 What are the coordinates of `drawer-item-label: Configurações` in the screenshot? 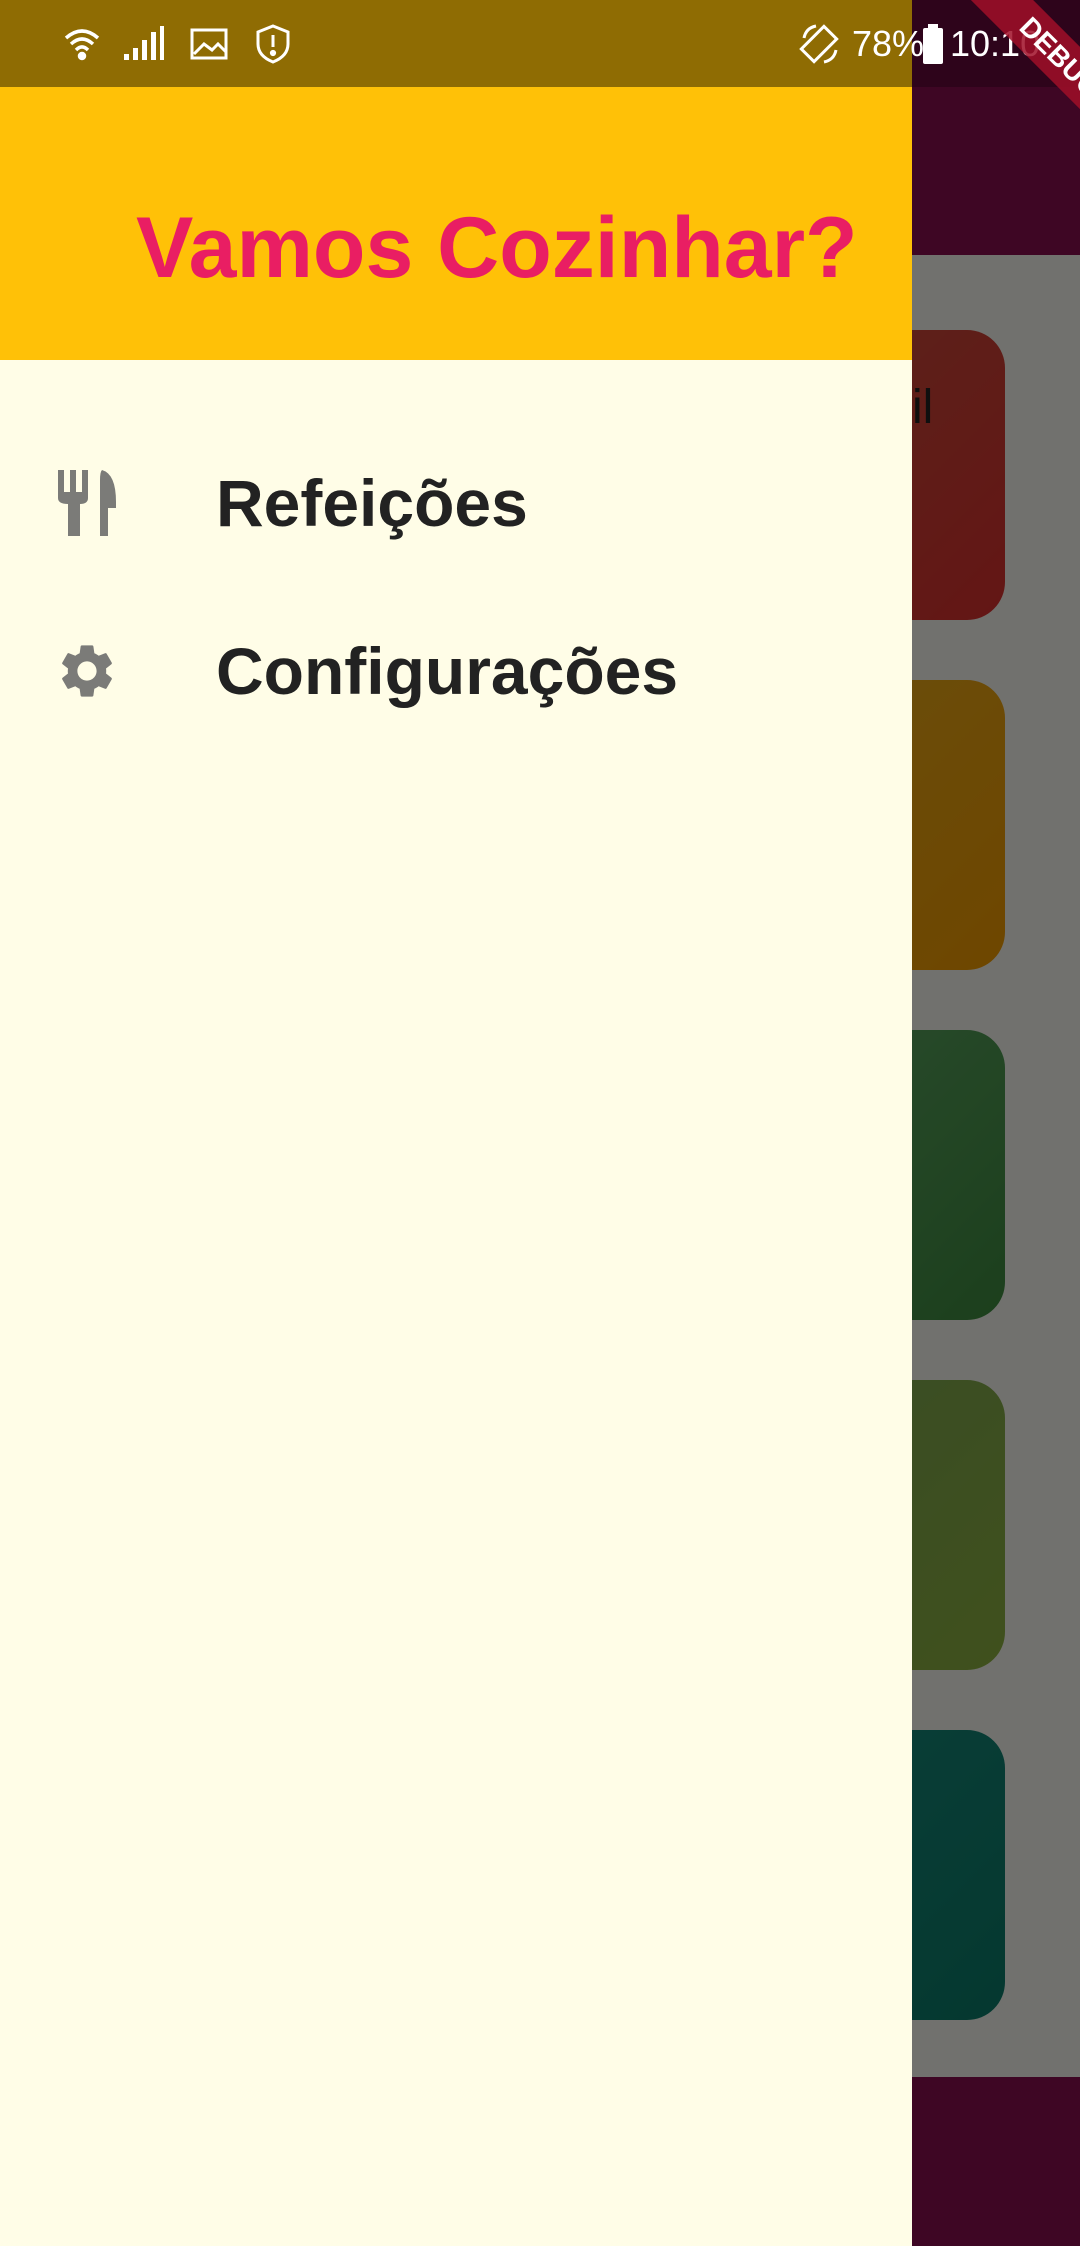 It's located at (447, 671).